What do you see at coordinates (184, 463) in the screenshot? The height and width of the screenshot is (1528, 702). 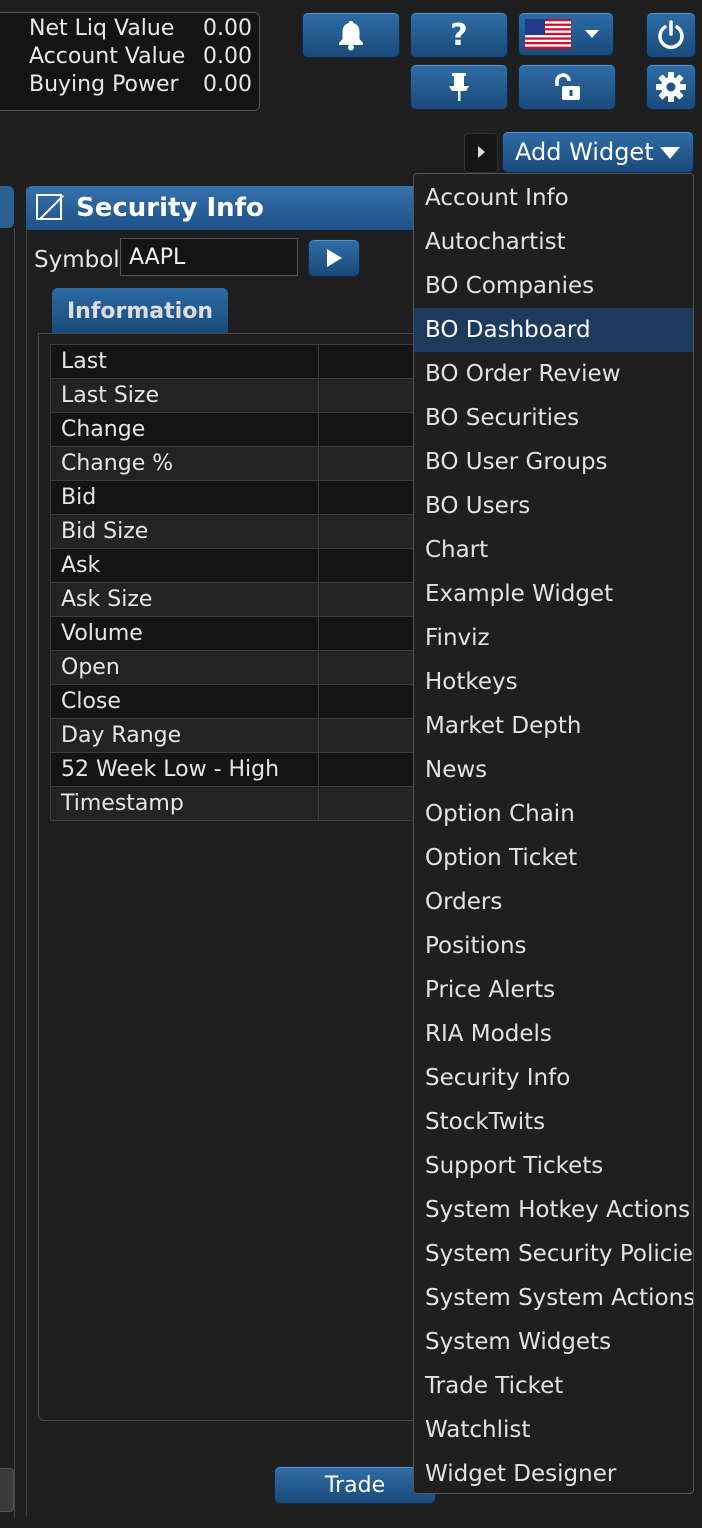 I see `row-label: Change %` at bounding box center [184, 463].